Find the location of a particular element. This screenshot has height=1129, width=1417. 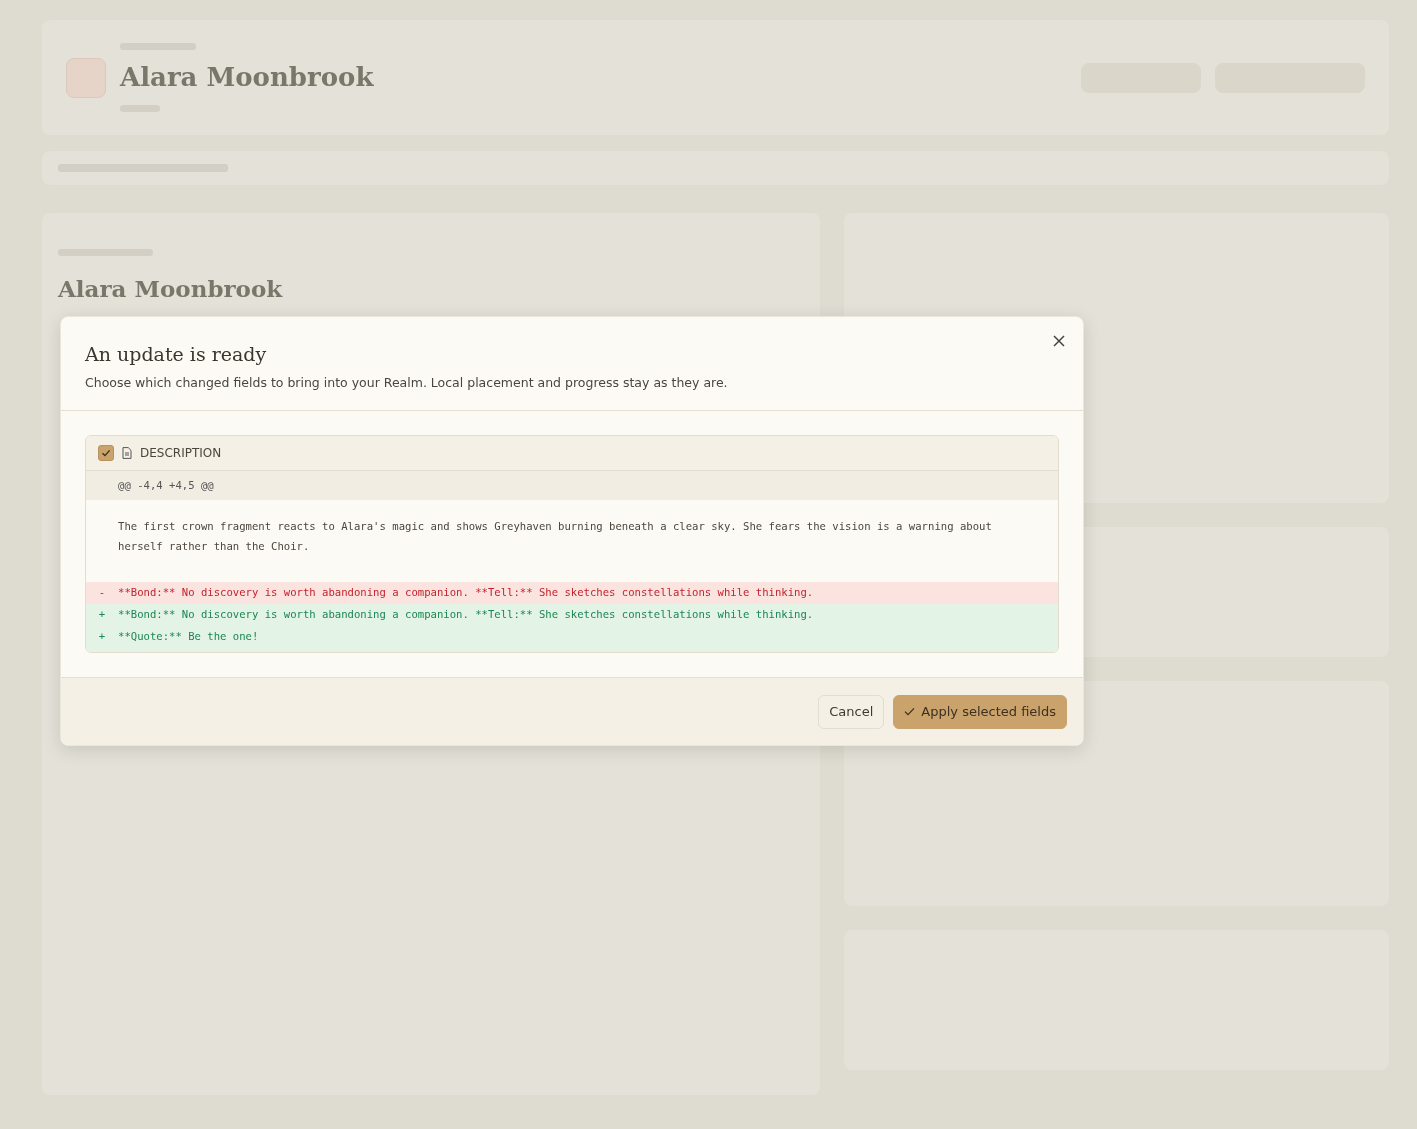

card-title: Alara Moonbrook is located at coordinates (171, 289).